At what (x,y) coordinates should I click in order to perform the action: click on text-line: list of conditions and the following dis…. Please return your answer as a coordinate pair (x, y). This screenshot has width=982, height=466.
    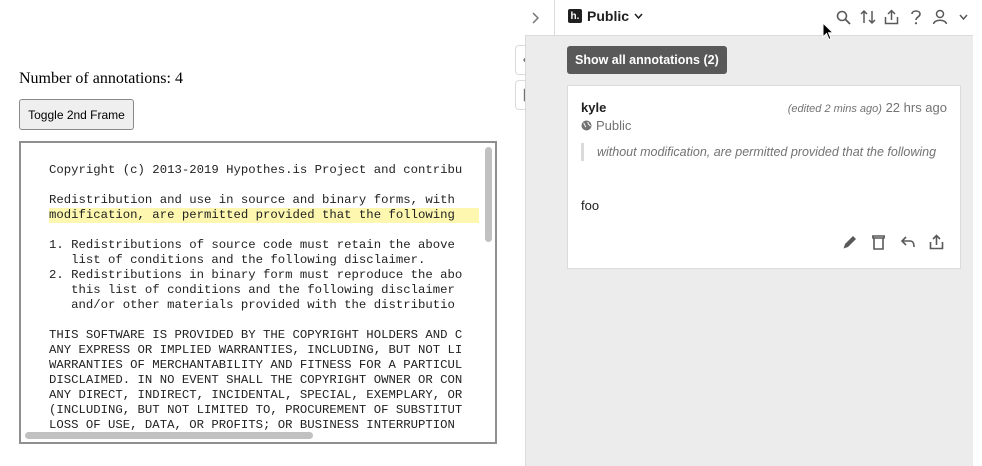
    Looking at the image, I should click on (237, 260).